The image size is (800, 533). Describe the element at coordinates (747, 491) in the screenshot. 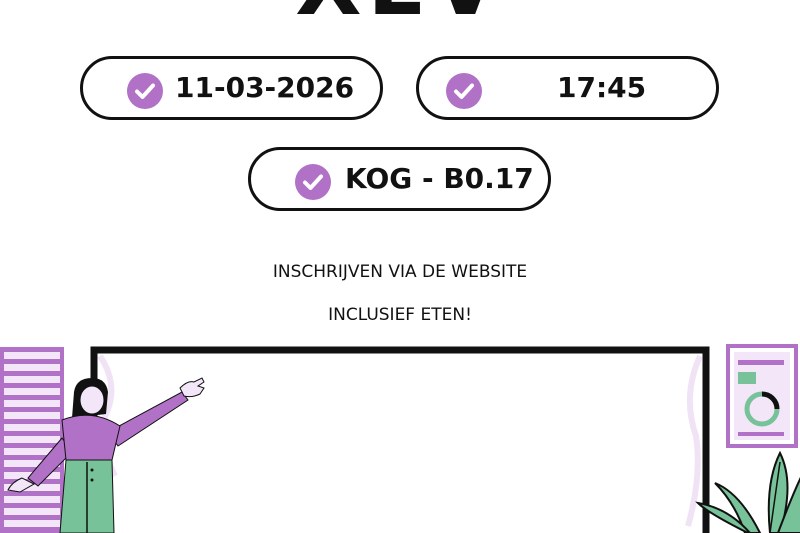

I see `plant-illustration` at that location.